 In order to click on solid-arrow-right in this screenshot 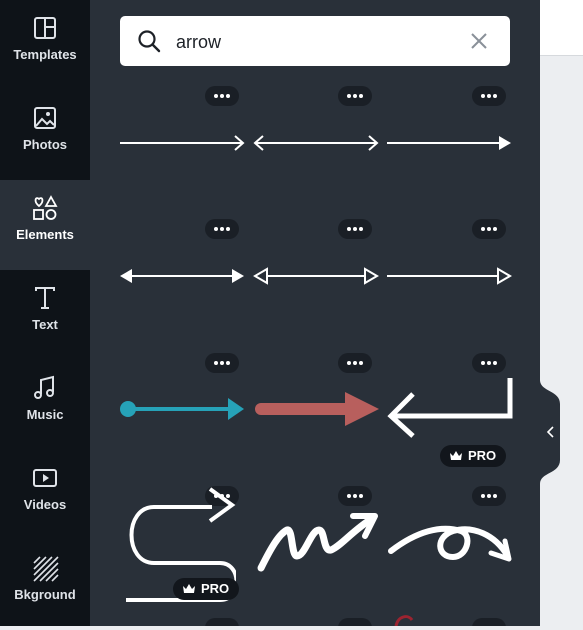, I will do `click(450, 143)`.